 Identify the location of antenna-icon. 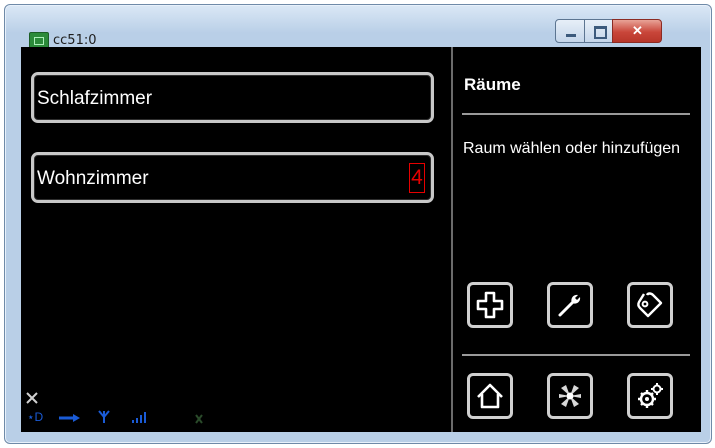
(104, 416).